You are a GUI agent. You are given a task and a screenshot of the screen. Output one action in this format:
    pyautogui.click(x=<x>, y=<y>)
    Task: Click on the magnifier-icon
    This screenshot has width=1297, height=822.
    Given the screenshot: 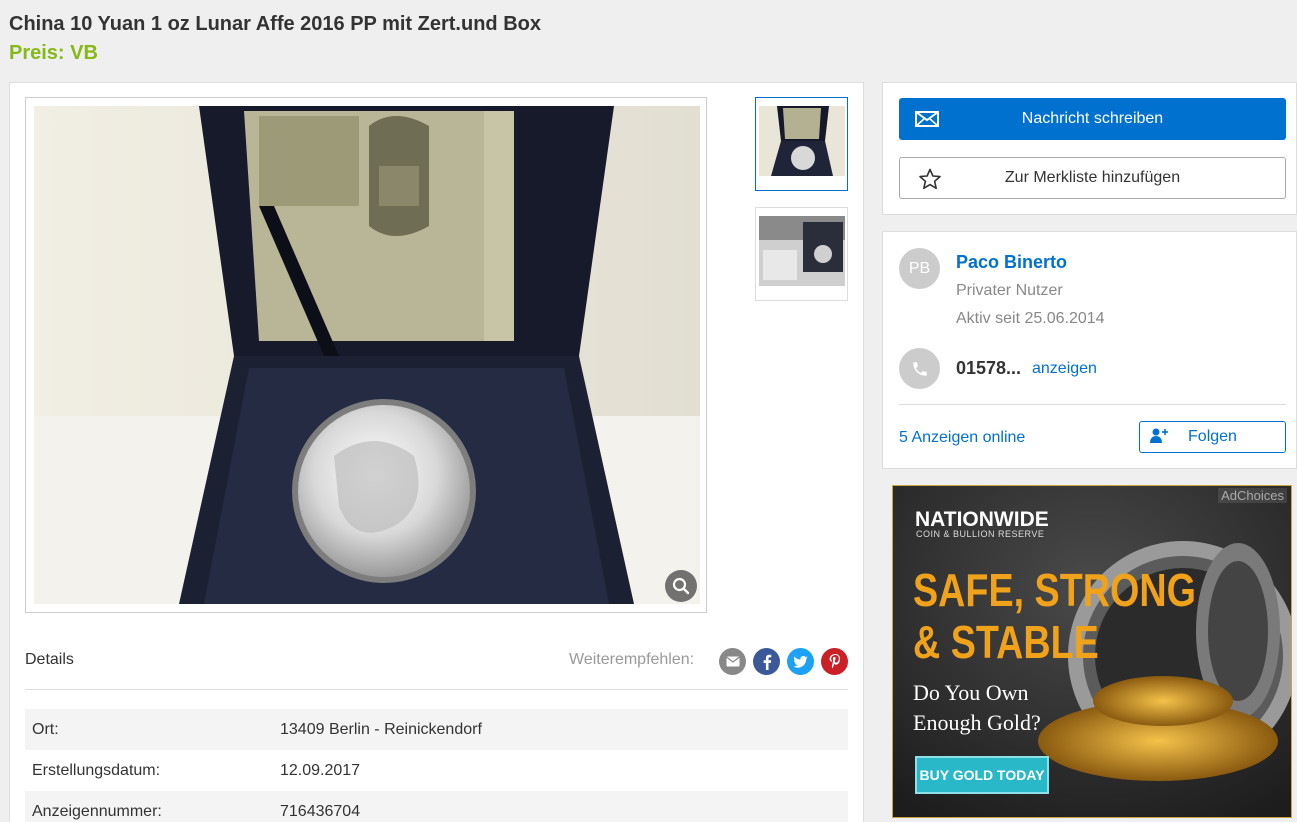 What is the action you would take?
    pyautogui.click(x=681, y=586)
    